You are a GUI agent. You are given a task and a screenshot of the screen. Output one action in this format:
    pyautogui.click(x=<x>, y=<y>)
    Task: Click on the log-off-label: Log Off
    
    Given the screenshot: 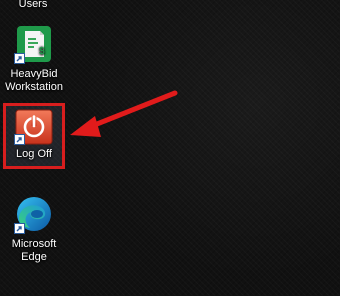 What is the action you would take?
    pyautogui.click(x=34, y=154)
    